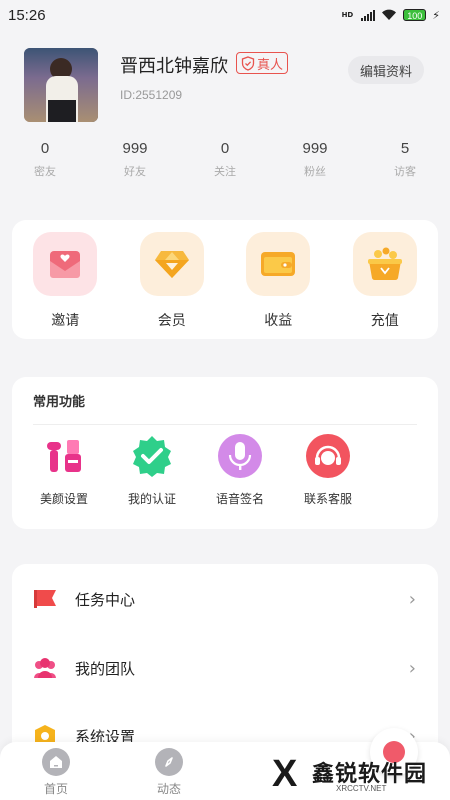 The image size is (450, 800). Describe the element at coordinates (405, 148) in the screenshot. I see `stat-value: 5` at that location.